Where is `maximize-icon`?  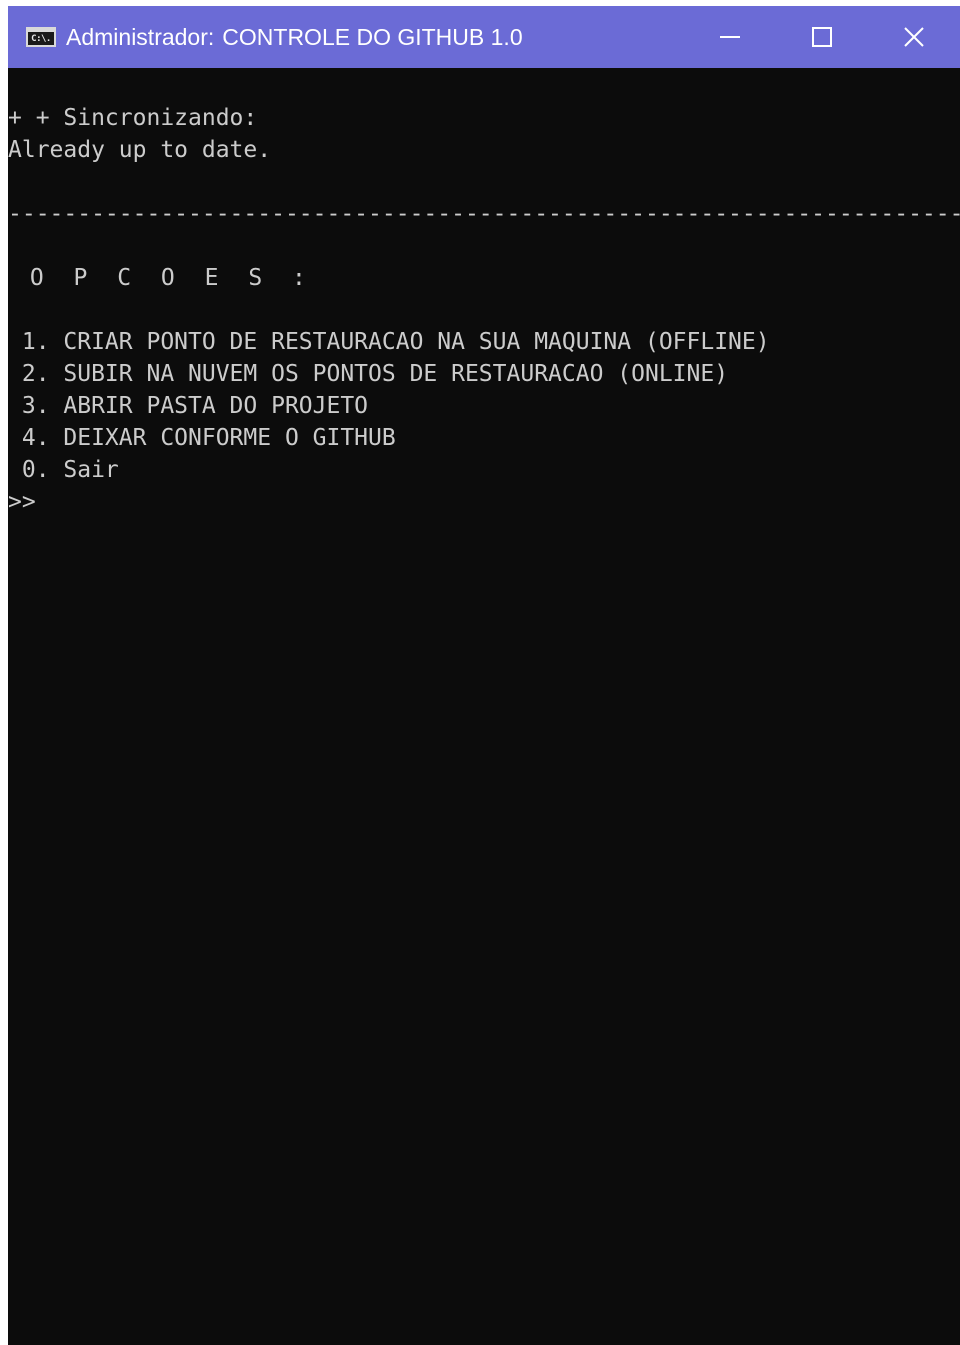 maximize-icon is located at coordinates (822, 37).